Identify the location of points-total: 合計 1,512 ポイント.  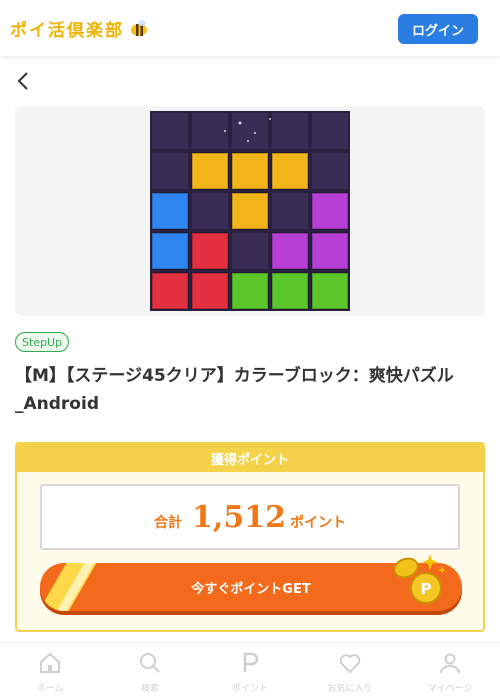
(250, 517).